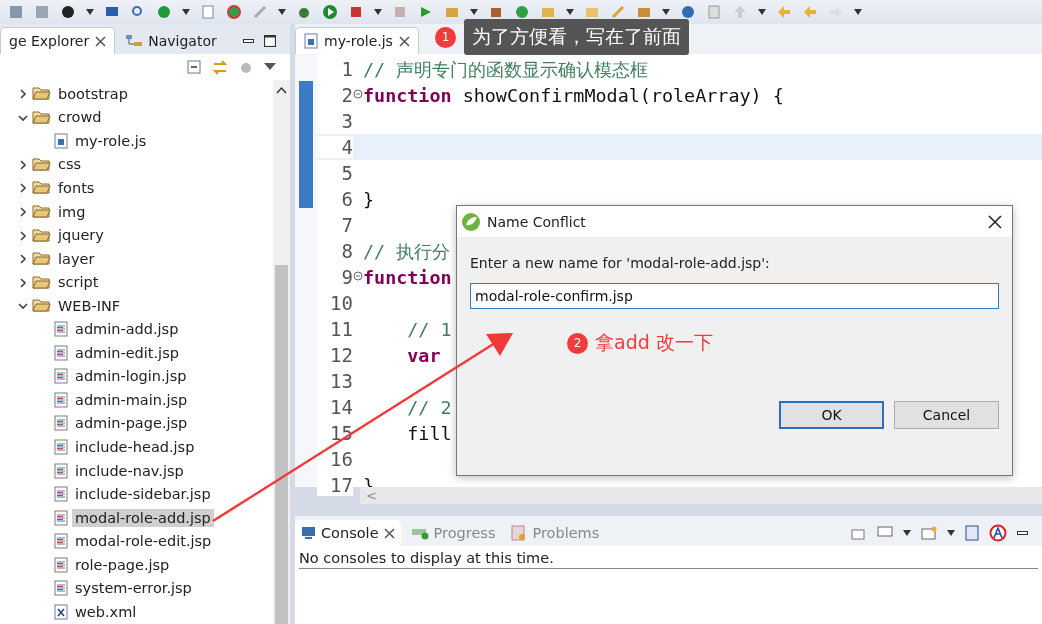 This screenshot has height=624, width=1042. Describe the element at coordinates (536, 221) in the screenshot. I see `dialog-title: Name Conflict` at that location.